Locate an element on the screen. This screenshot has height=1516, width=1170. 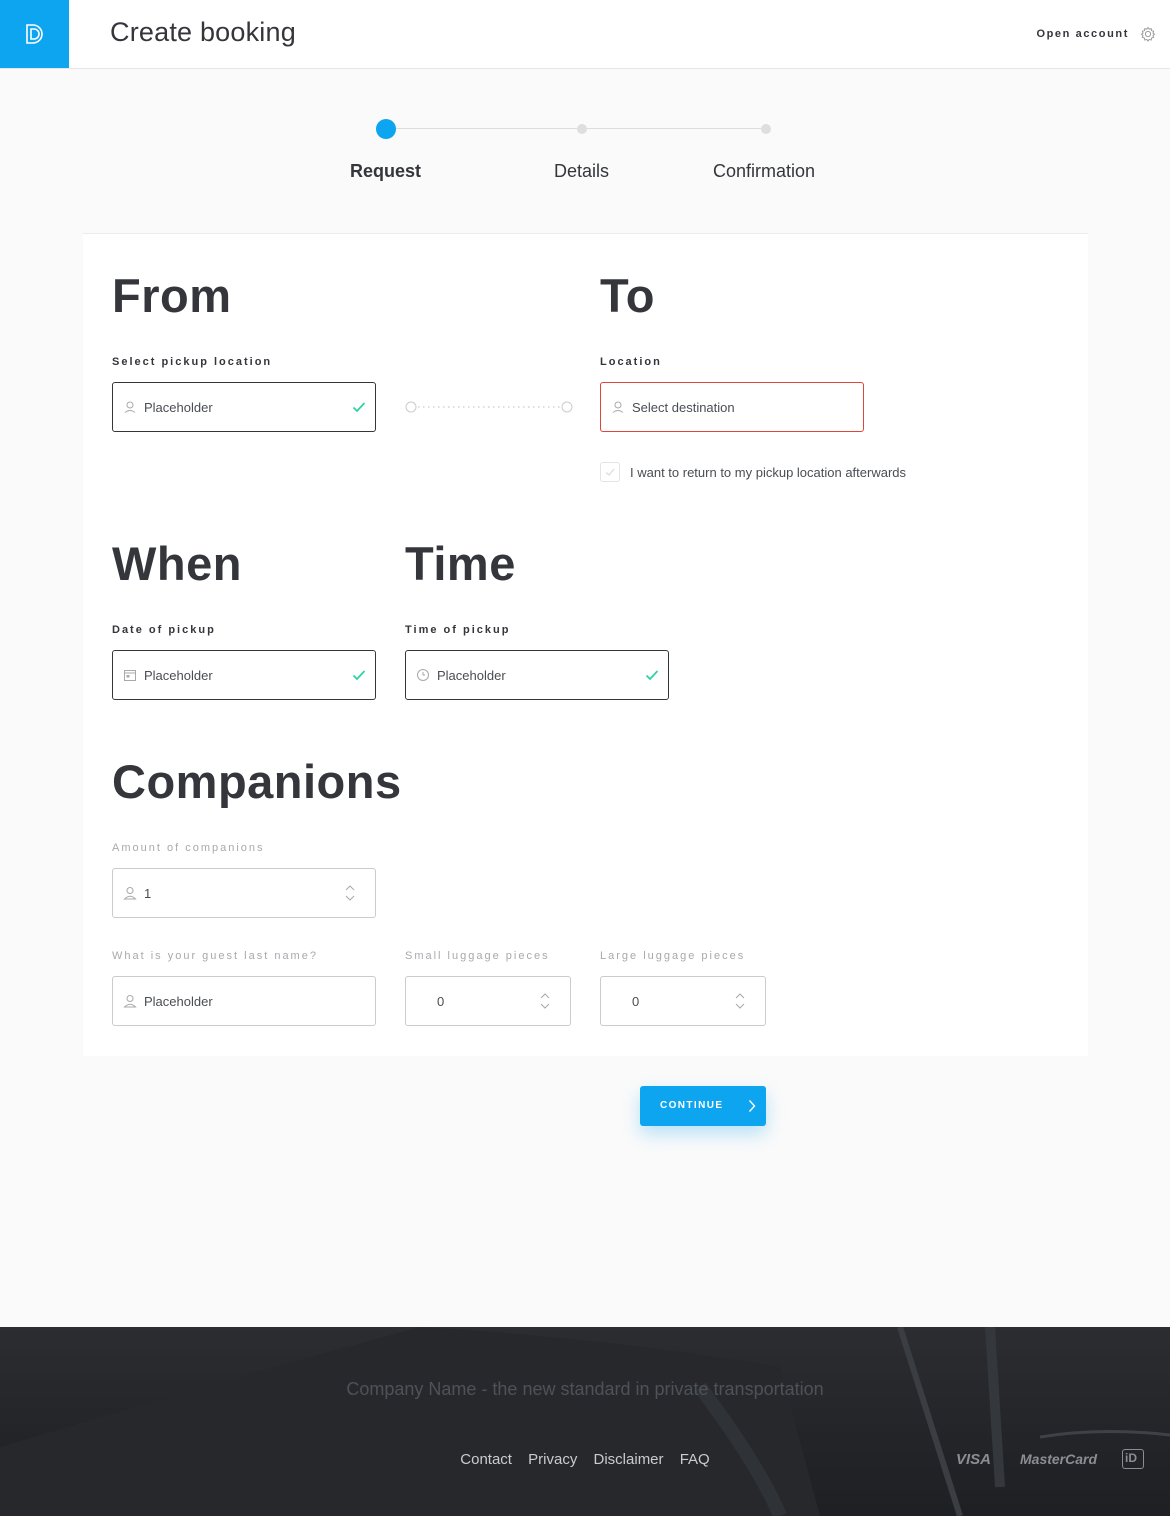
small-luggage-value: 0 is located at coordinates (441, 1001).